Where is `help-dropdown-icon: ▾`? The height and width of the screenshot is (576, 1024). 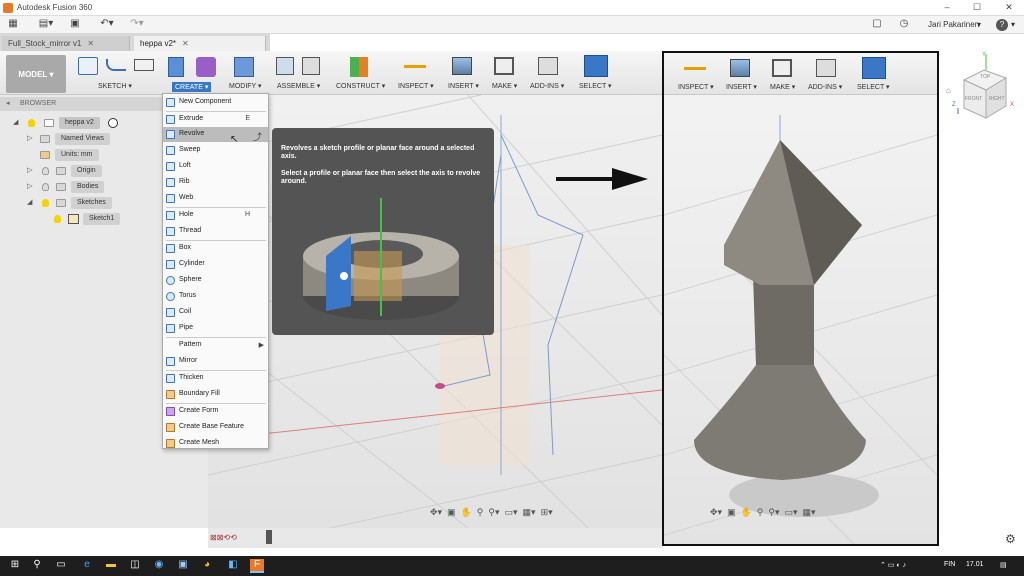 help-dropdown-icon: ▾ is located at coordinates (1013, 24).